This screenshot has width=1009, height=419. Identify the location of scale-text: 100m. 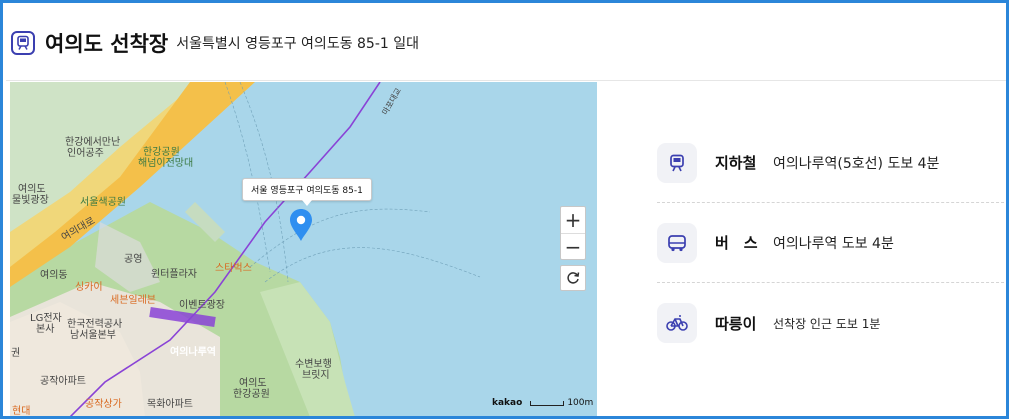
(580, 403).